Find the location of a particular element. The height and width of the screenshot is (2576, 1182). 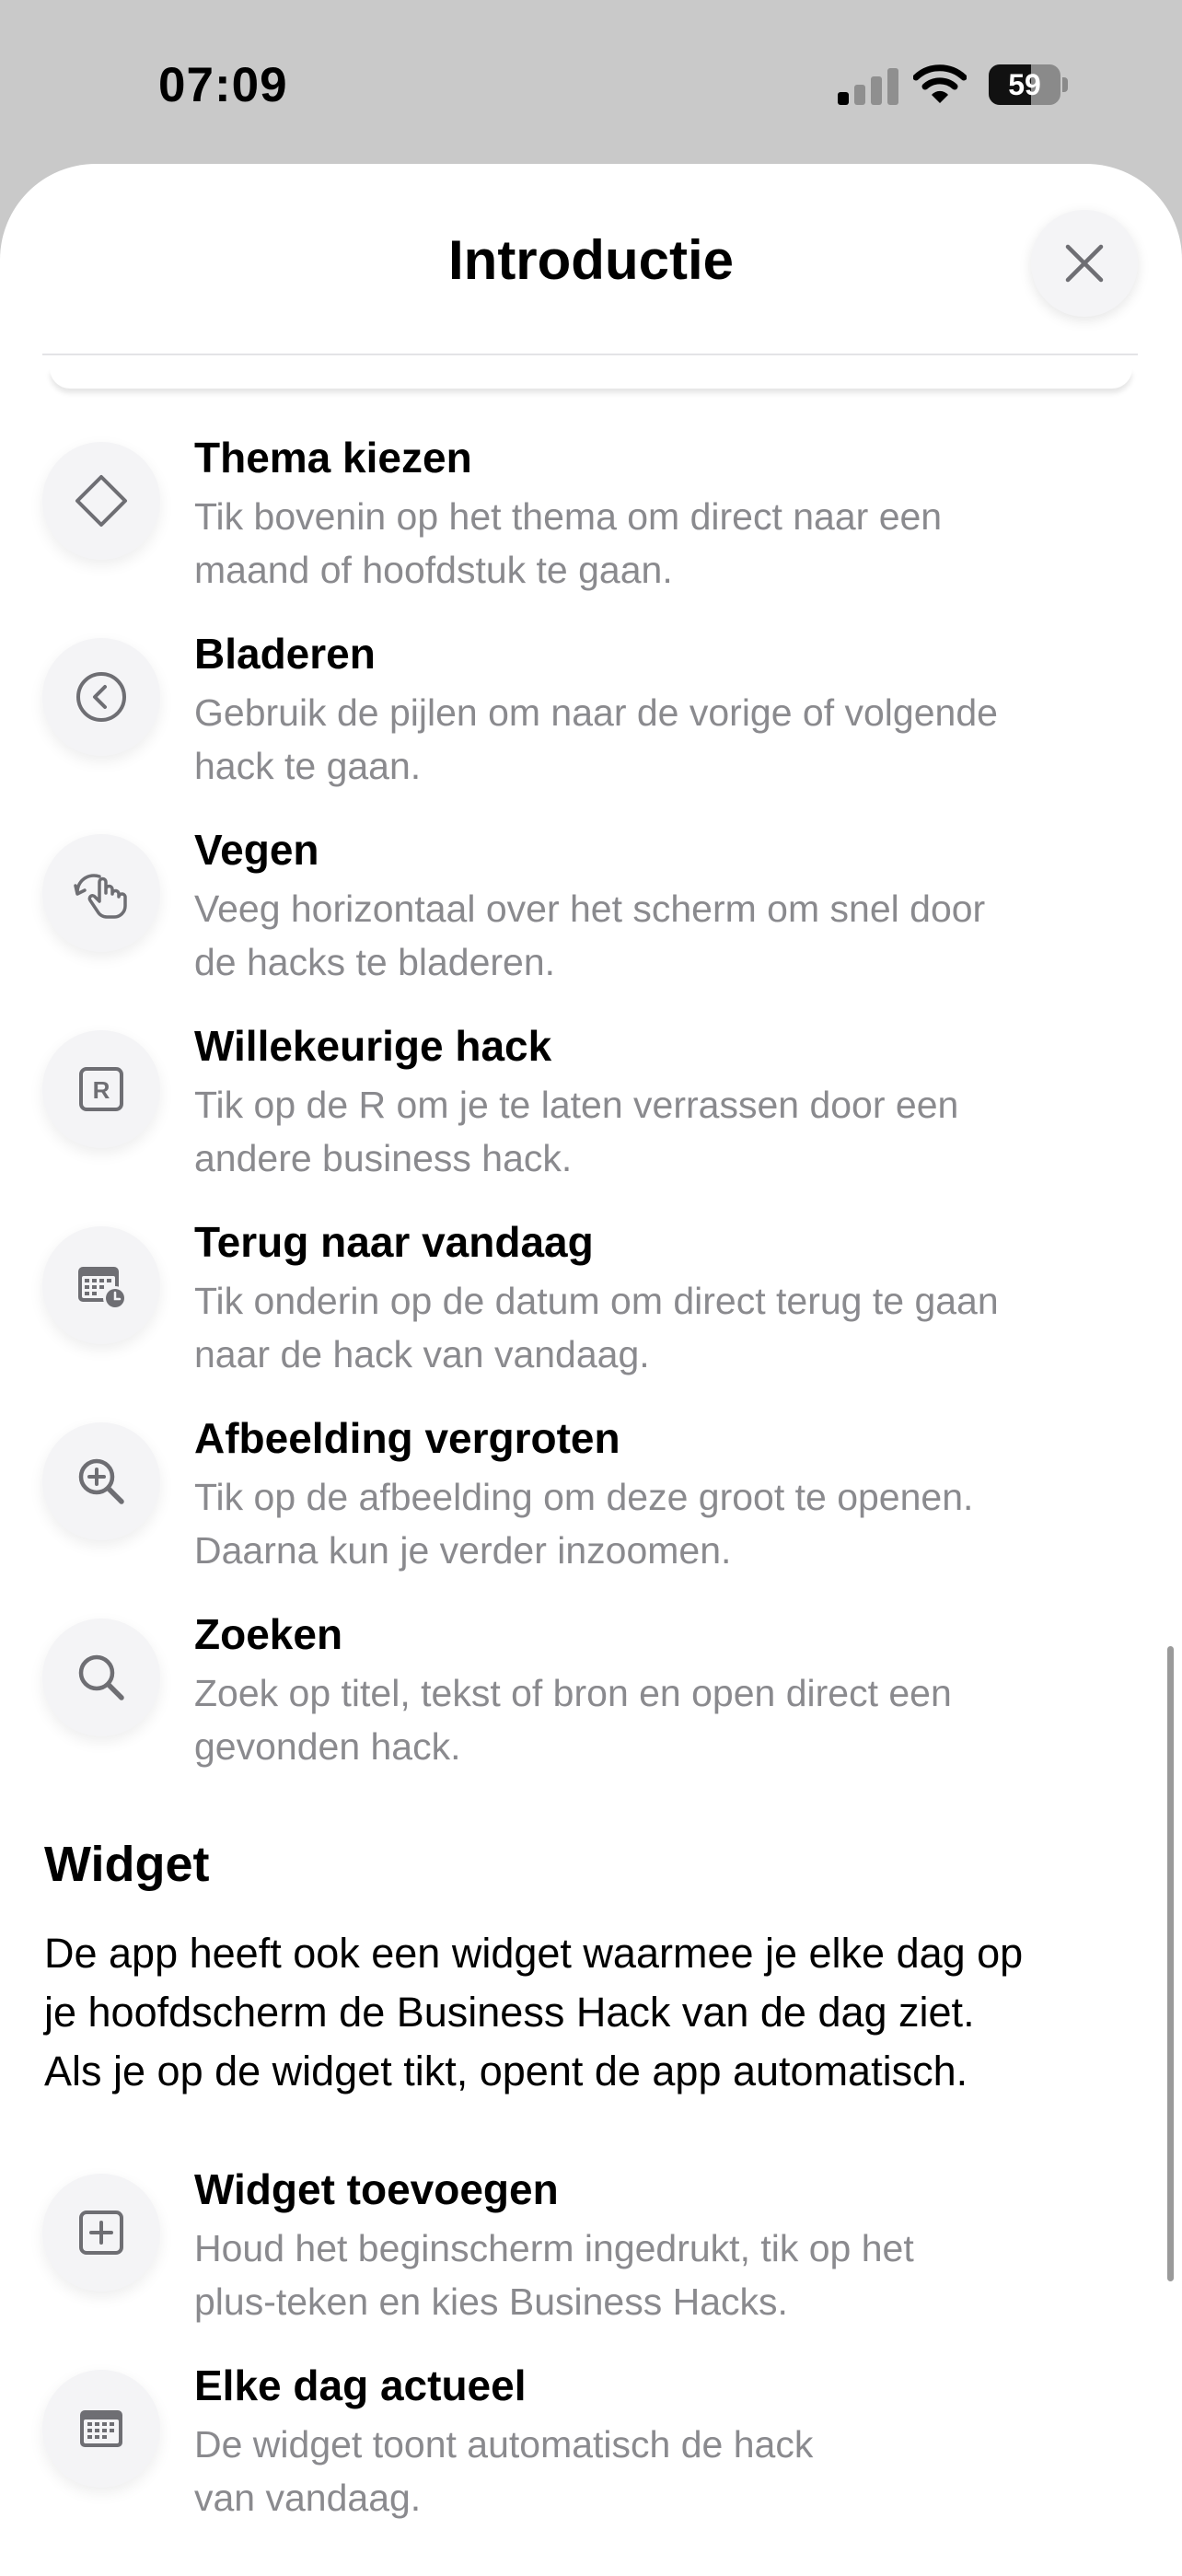

cellular-signal-icon is located at coordinates (868, 85).